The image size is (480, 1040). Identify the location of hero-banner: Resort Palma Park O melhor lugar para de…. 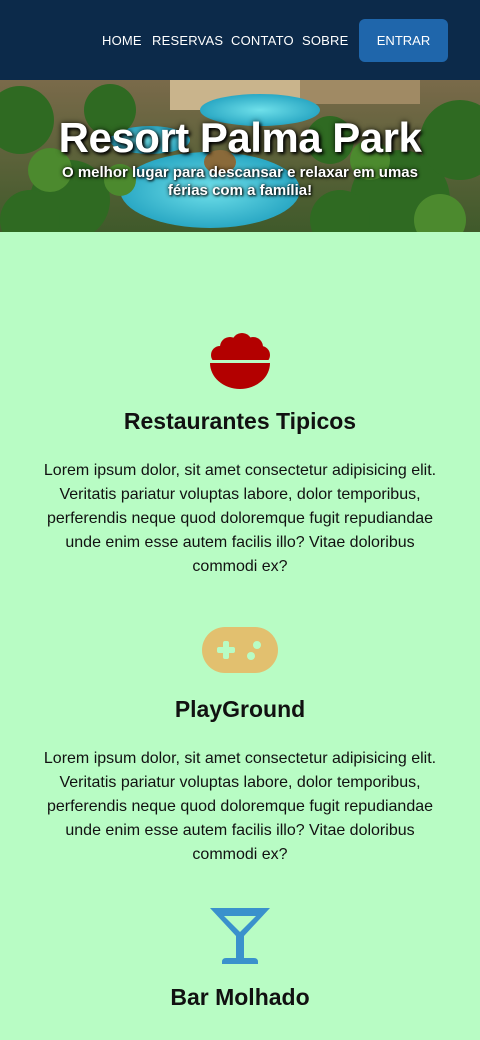
(240, 156).